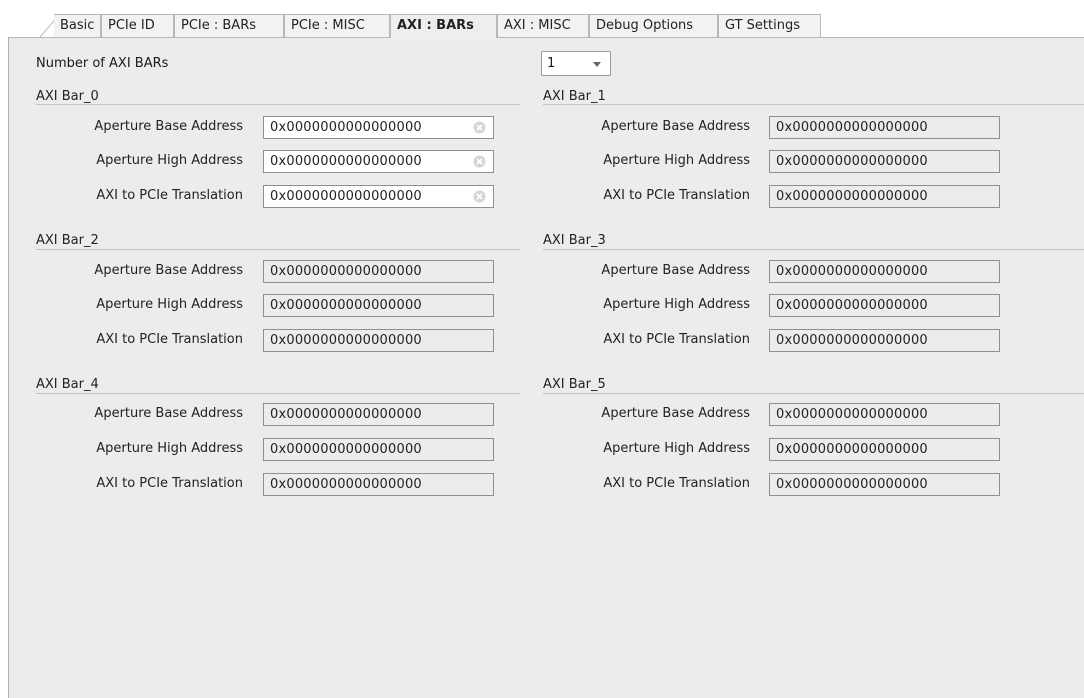 This screenshot has height=698, width=1084. What do you see at coordinates (337, 25) in the screenshot?
I see `tab-pcie-misc: PCIe : MISC` at bounding box center [337, 25].